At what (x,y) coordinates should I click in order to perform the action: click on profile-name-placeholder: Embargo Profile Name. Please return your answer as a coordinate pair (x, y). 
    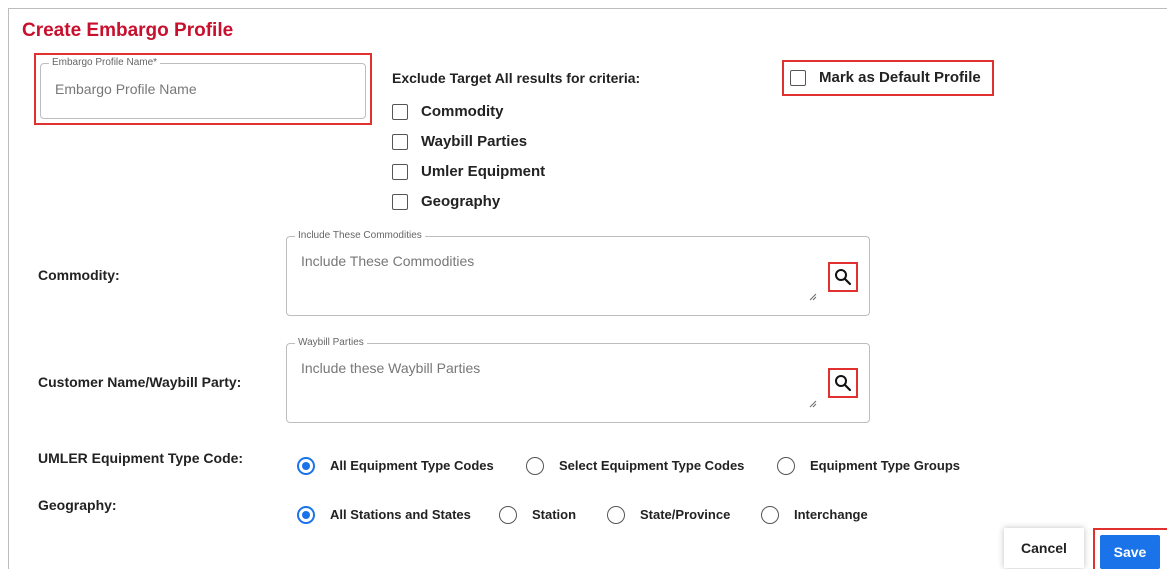
    Looking at the image, I should click on (126, 89).